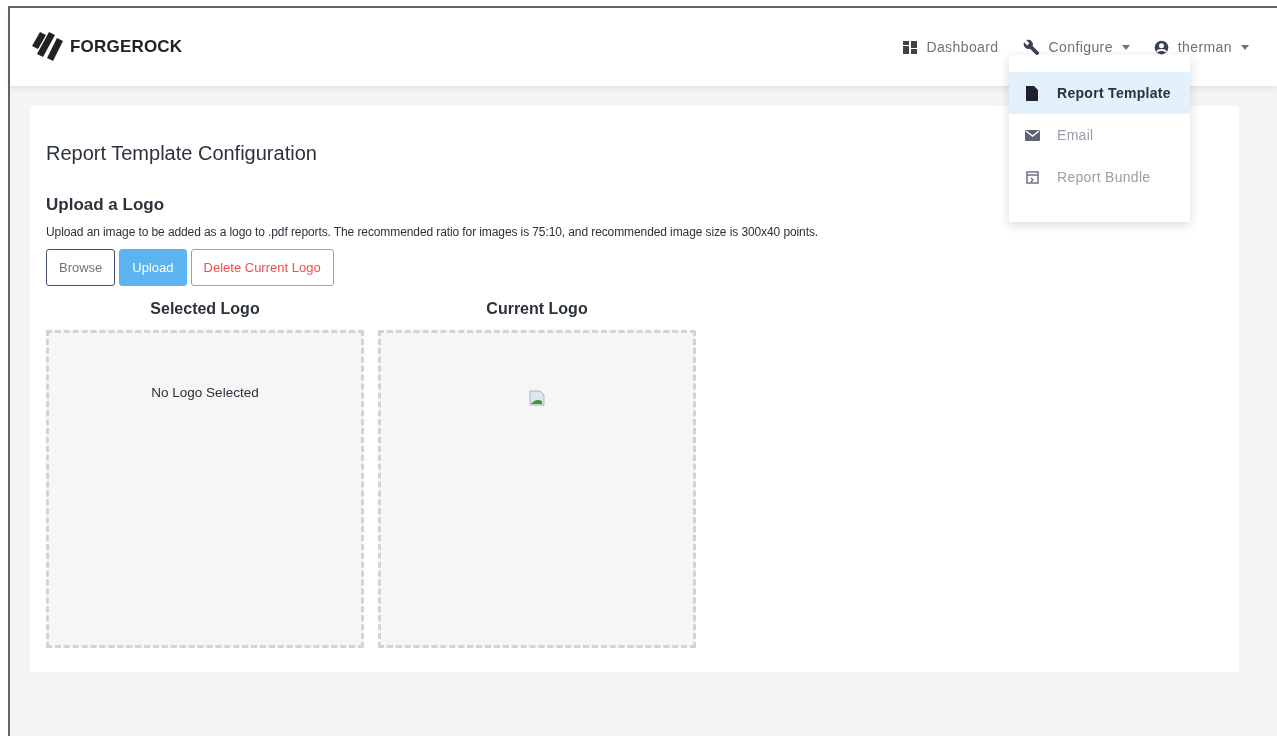  I want to click on nav-link: therman, so click(1201, 47).